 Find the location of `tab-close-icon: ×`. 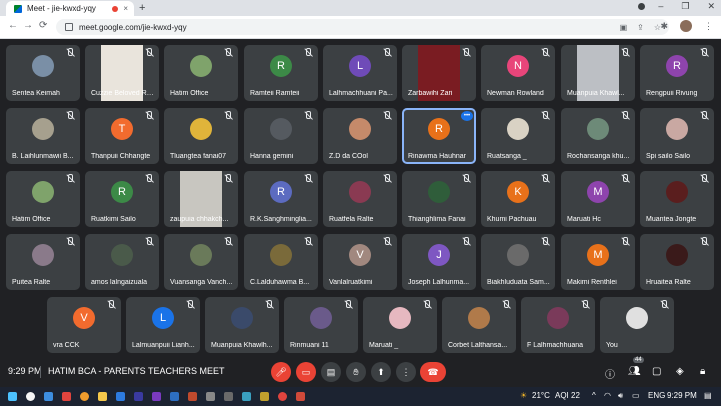

tab-close-icon: × is located at coordinates (125, 8).